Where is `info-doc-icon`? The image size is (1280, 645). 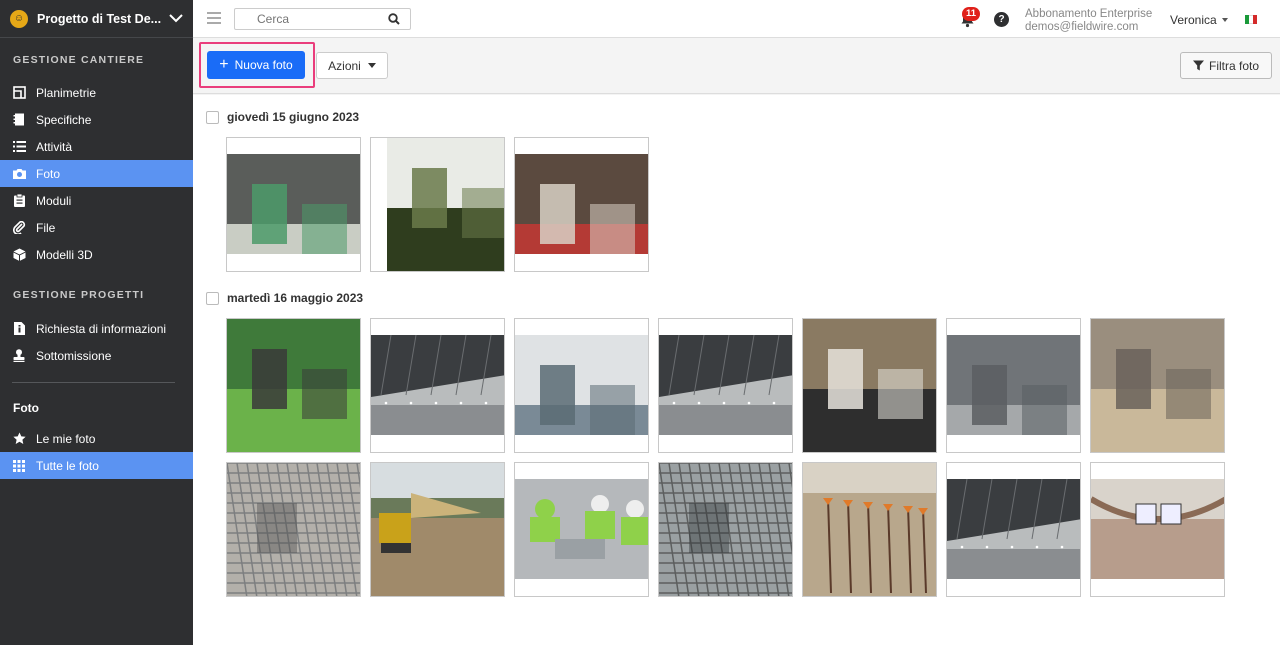
info-doc-icon is located at coordinates (19, 329).